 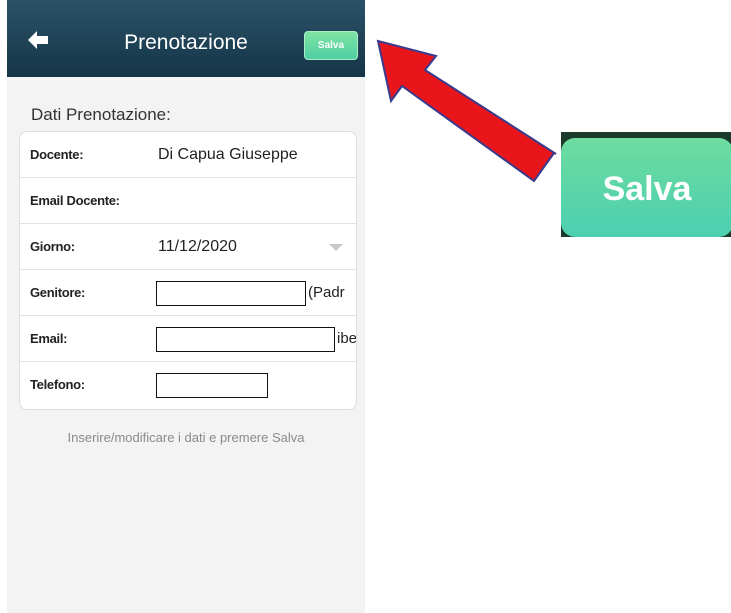 I want to click on zoomed-save-button: Salva, so click(x=646, y=187).